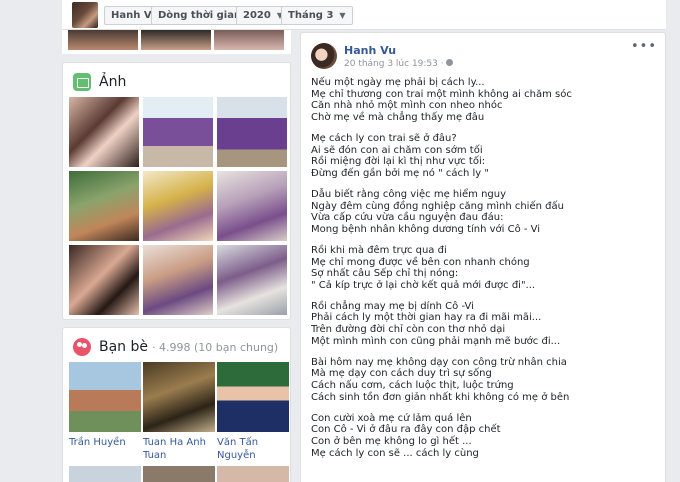  What do you see at coordinates (107, 442) in the screenshot?
I see `friend-name: Trần Huyền` at bounding box center [107, 442].